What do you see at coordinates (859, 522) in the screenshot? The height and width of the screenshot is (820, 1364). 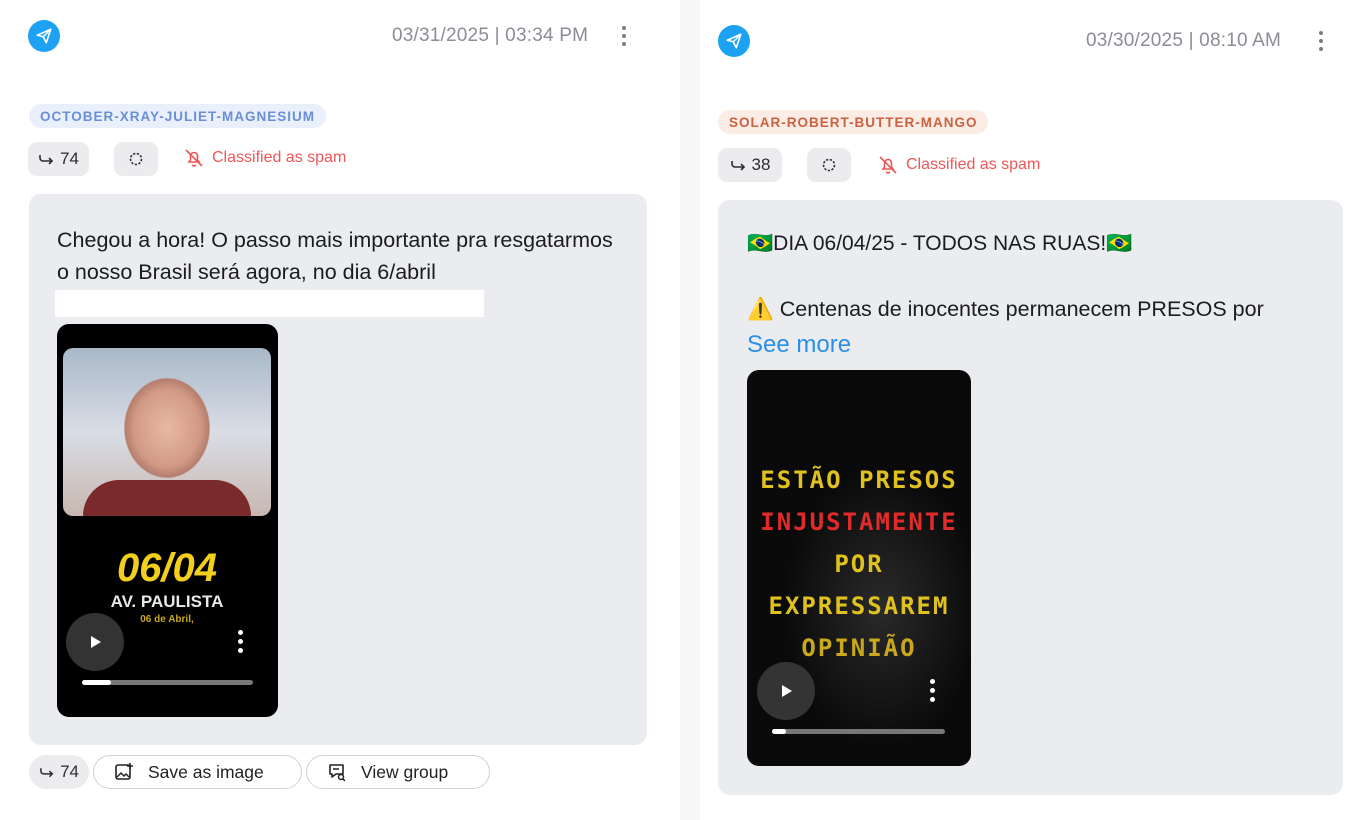 I see `video-text-line: INJUSTAMENTE` at bounding box center [859, 522].